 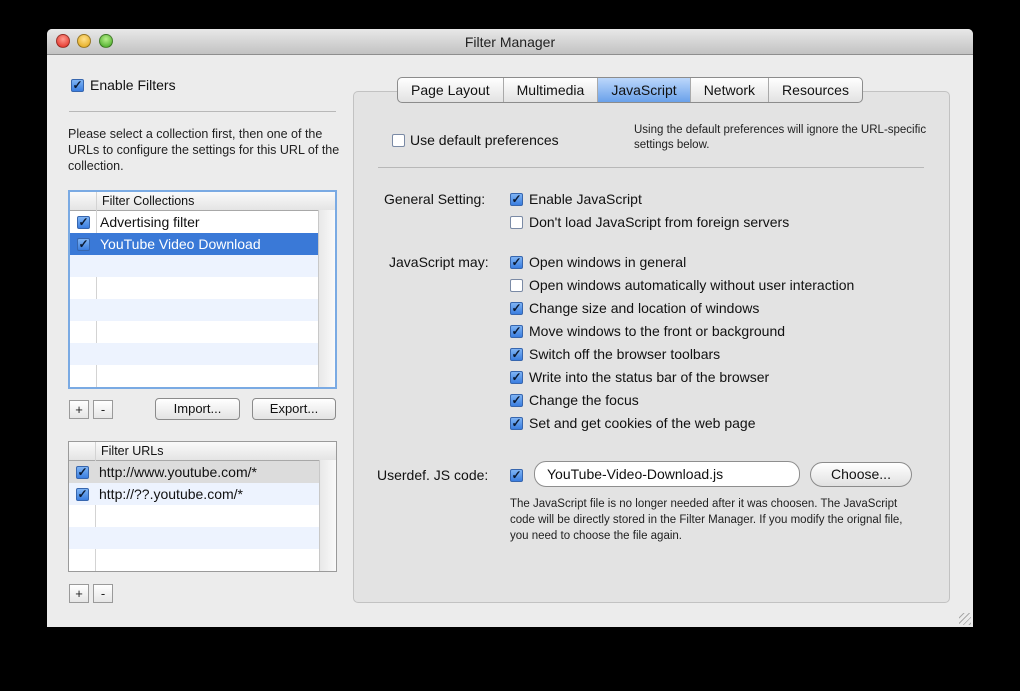 What do you see at coordinates (516, 199) in the screenshot?
I see `enable-javascript-checkbox: ✓` at bounding box center [516, 199].